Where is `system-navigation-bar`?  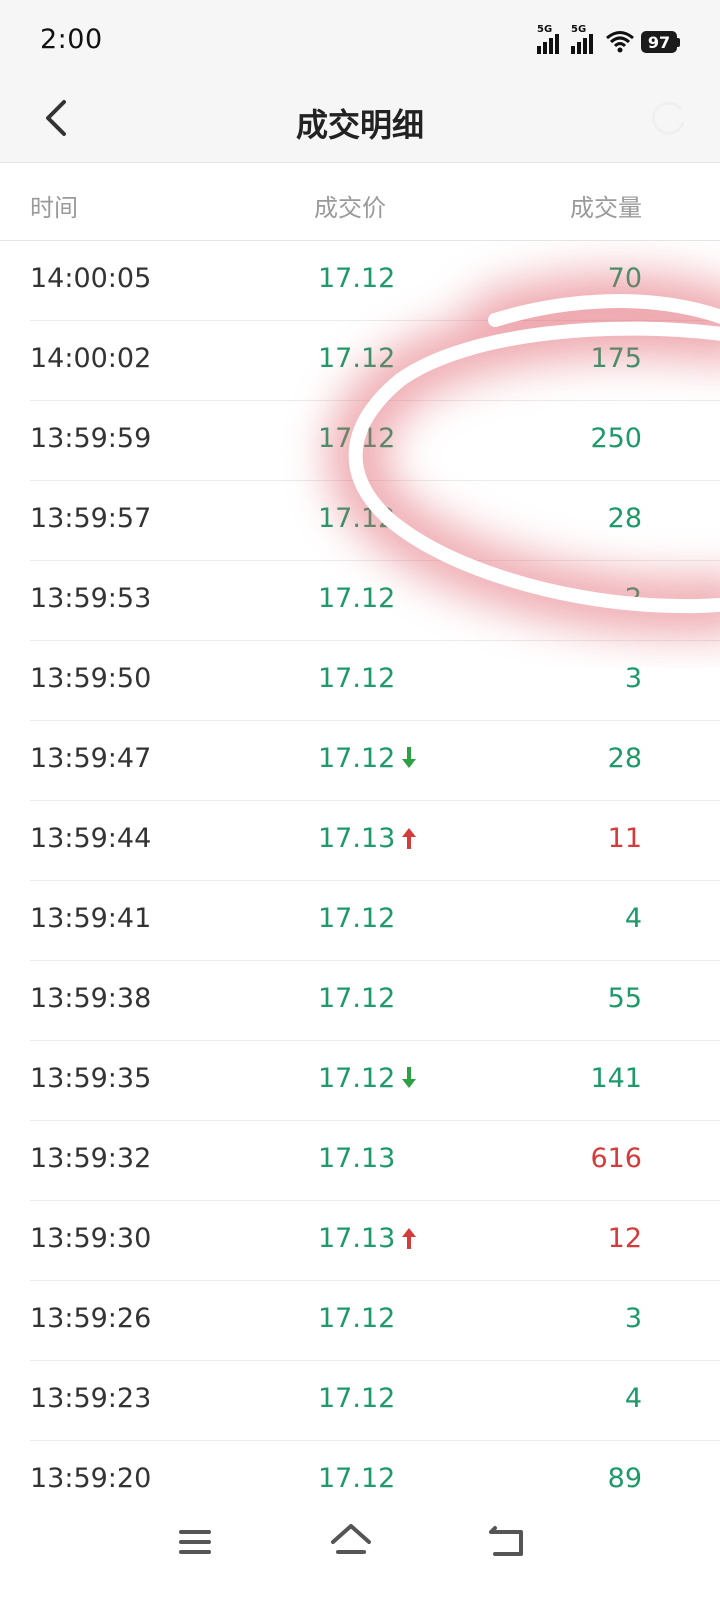 system-navigation-bar is located at coordinates (360, 1554).